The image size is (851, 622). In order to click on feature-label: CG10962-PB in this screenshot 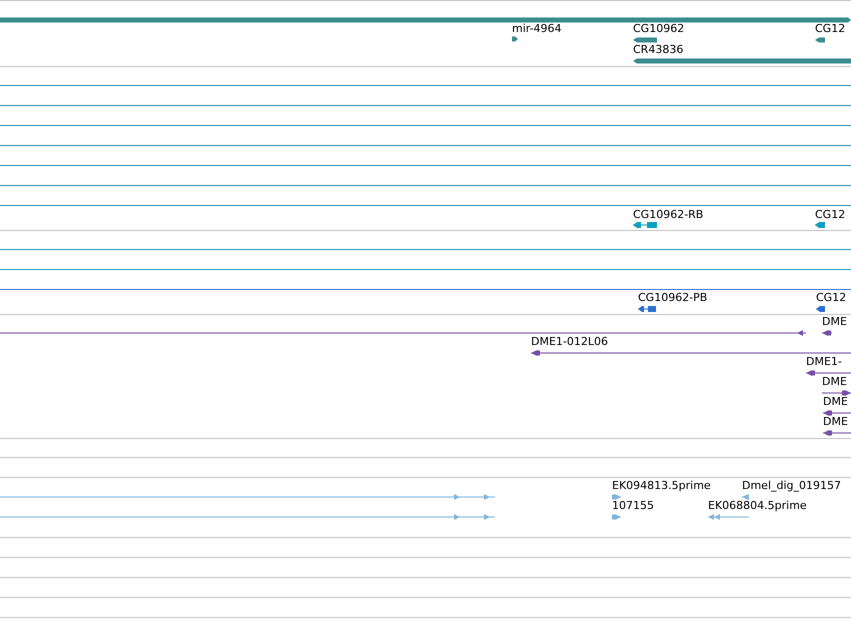, I will do `click(673, 297)`.